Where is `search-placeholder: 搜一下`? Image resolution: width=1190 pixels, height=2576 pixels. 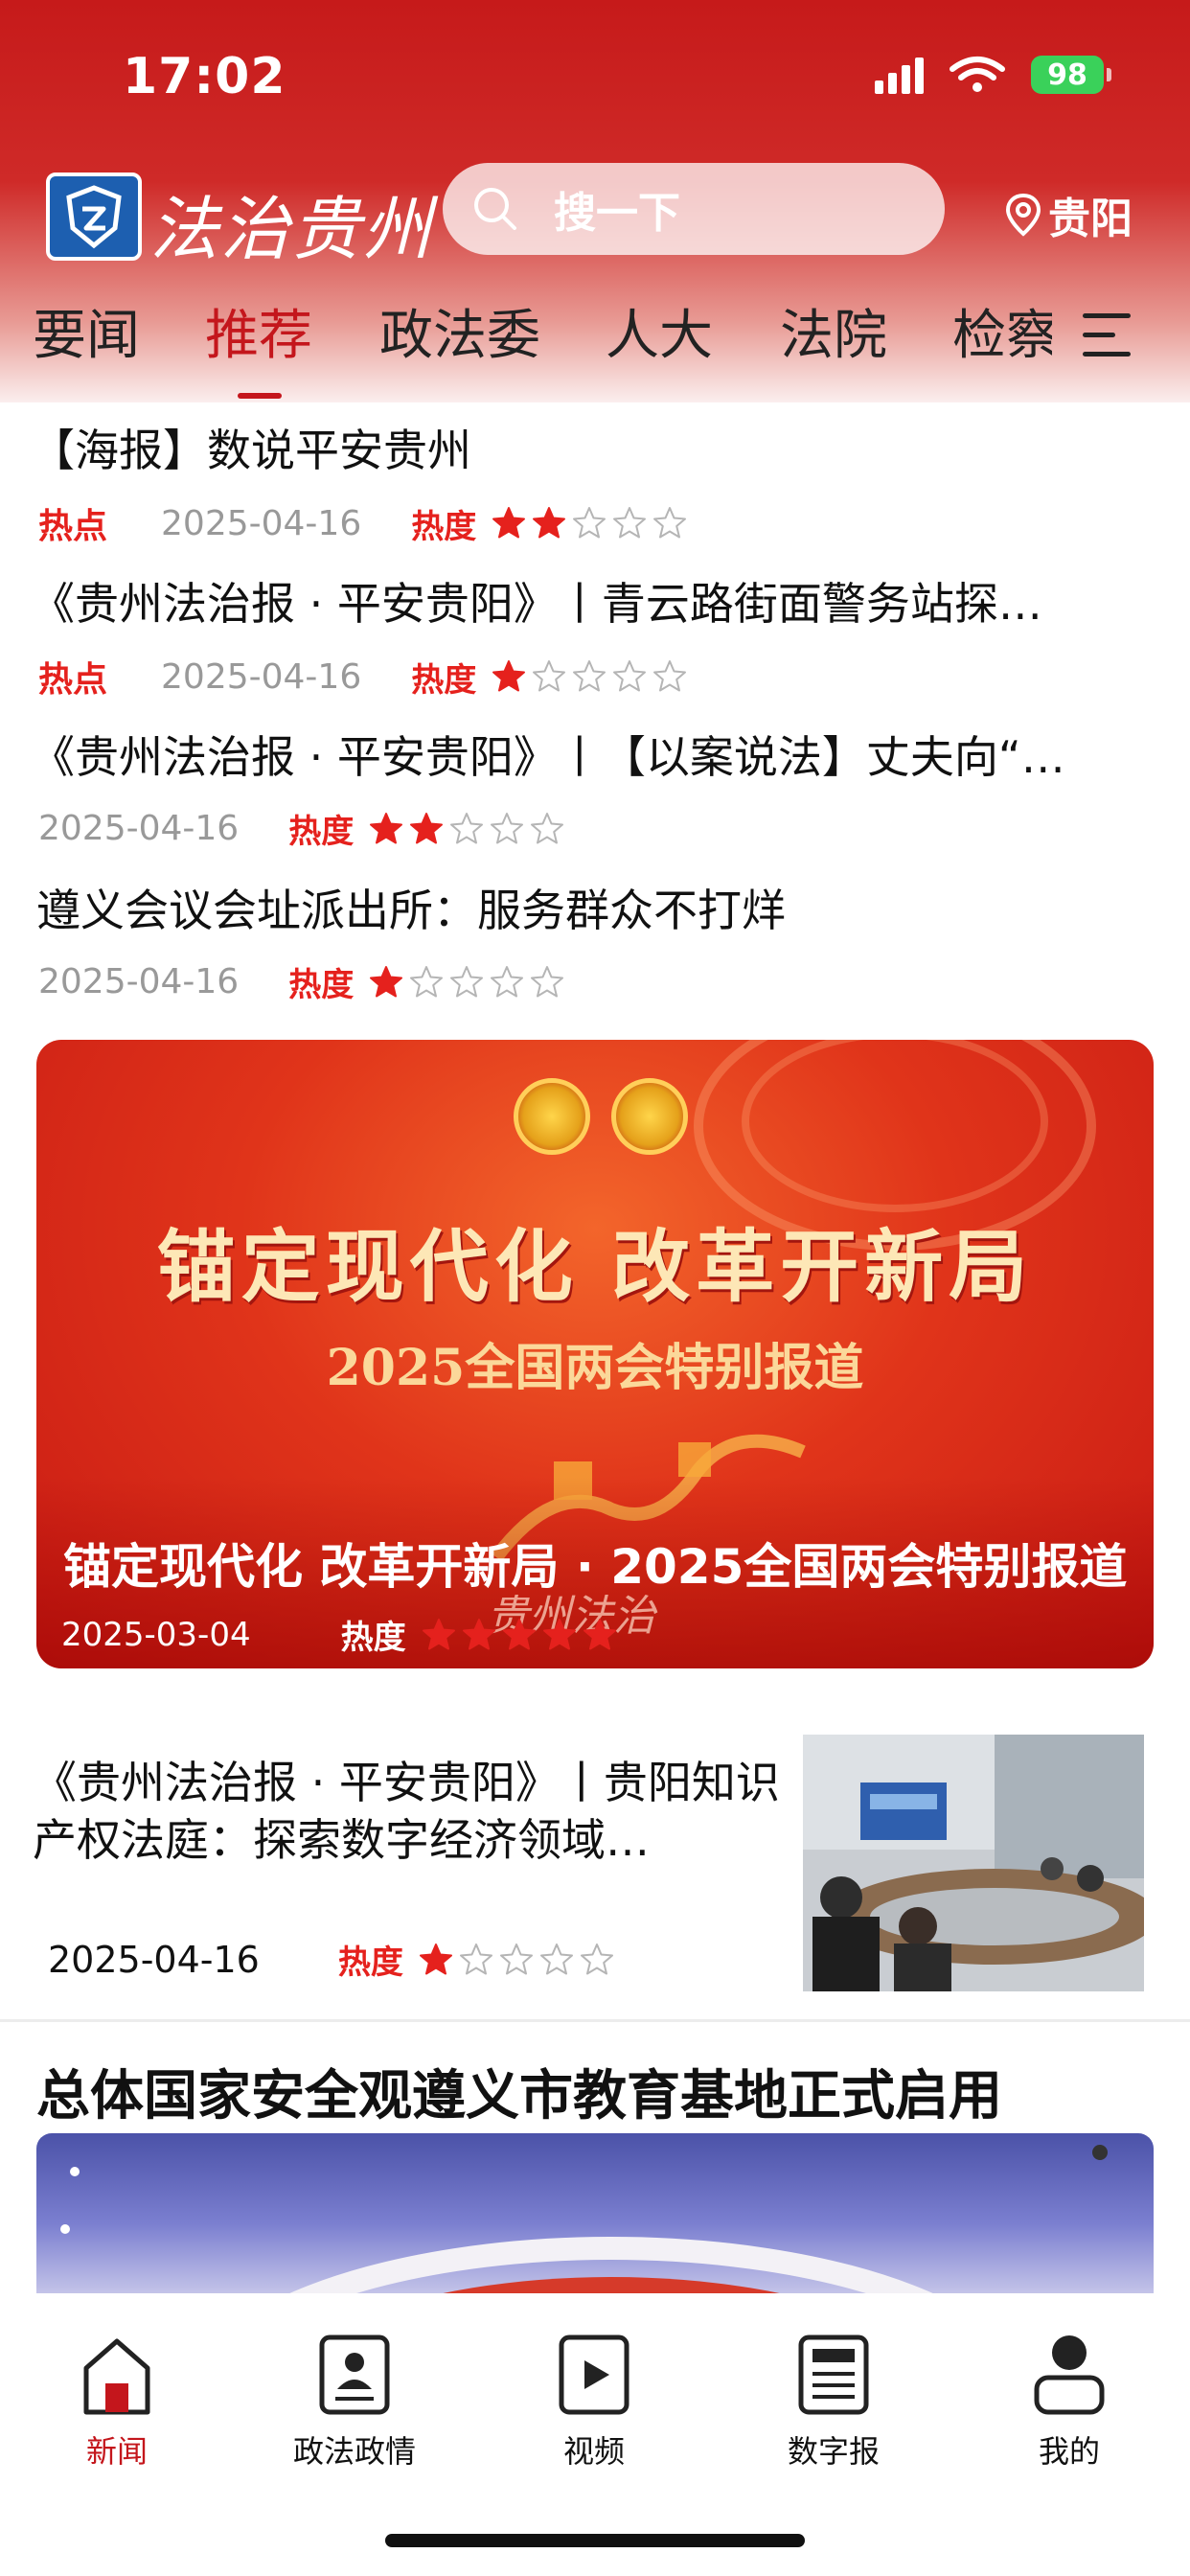 search-placeholder: 搜一下 is located at coordinates (617, 213).